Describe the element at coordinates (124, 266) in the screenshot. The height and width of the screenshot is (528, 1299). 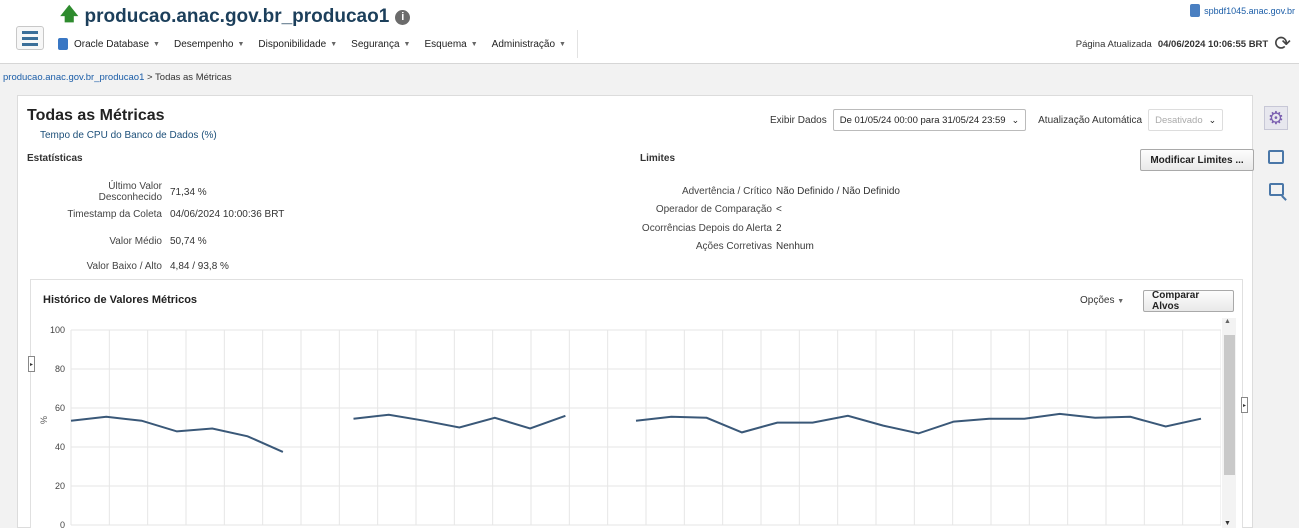
I see `stat-label: Valor Baixo / Alto` at that location.